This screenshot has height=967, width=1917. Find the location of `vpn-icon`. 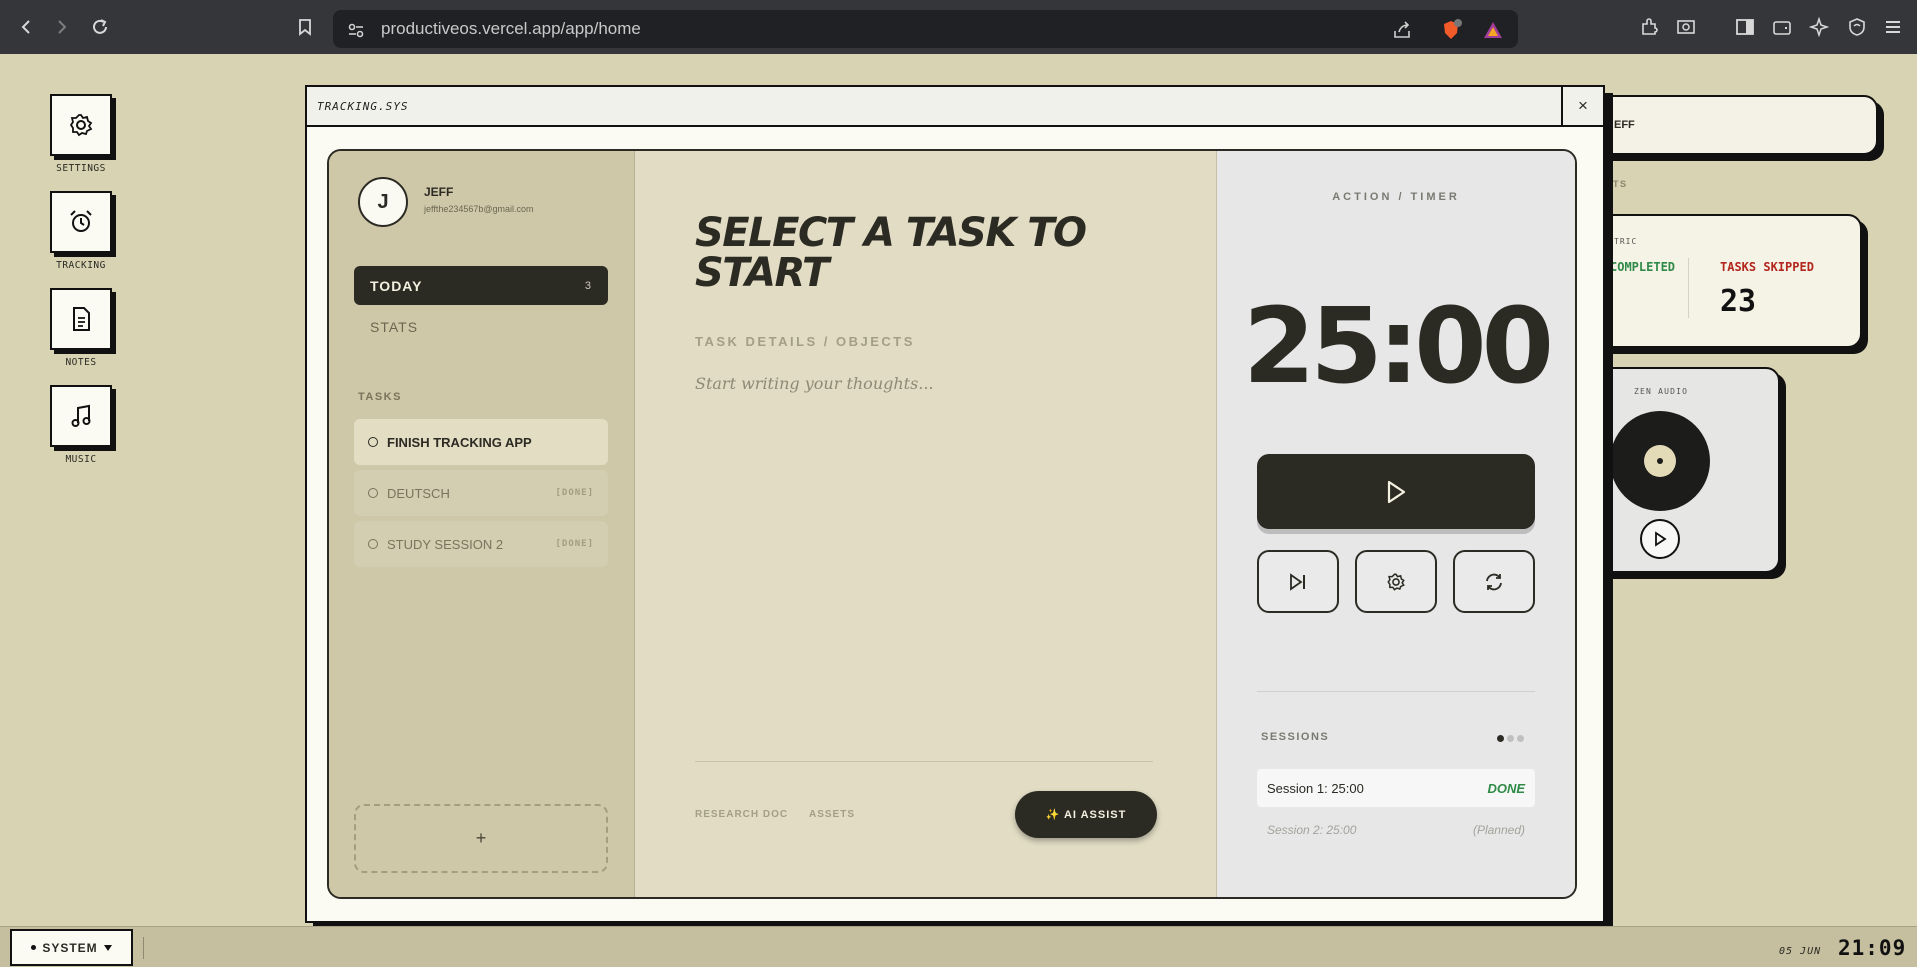

vpn-icon is located at coordinates (1857, 27).